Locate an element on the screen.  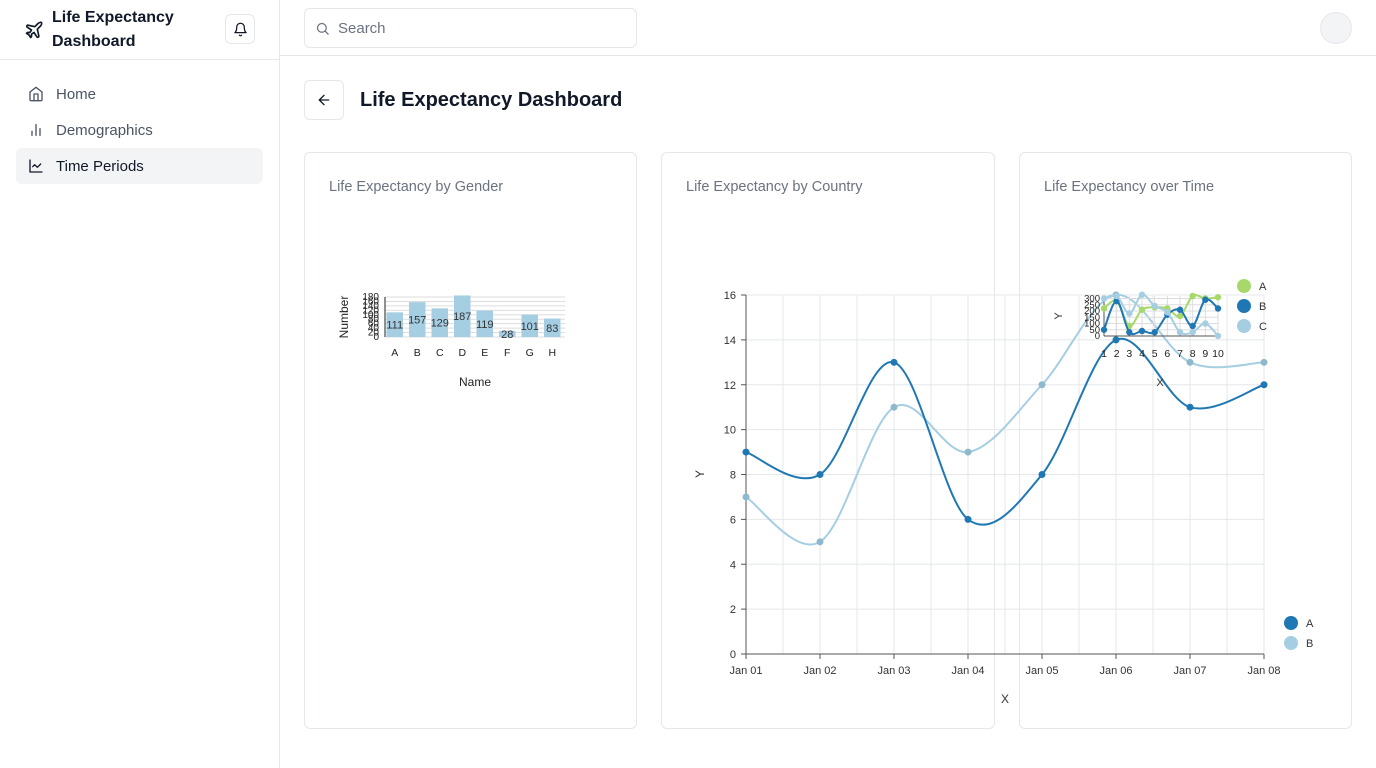
page-header: Life Expectancy Dashboard is located at coordinates (463, 100).